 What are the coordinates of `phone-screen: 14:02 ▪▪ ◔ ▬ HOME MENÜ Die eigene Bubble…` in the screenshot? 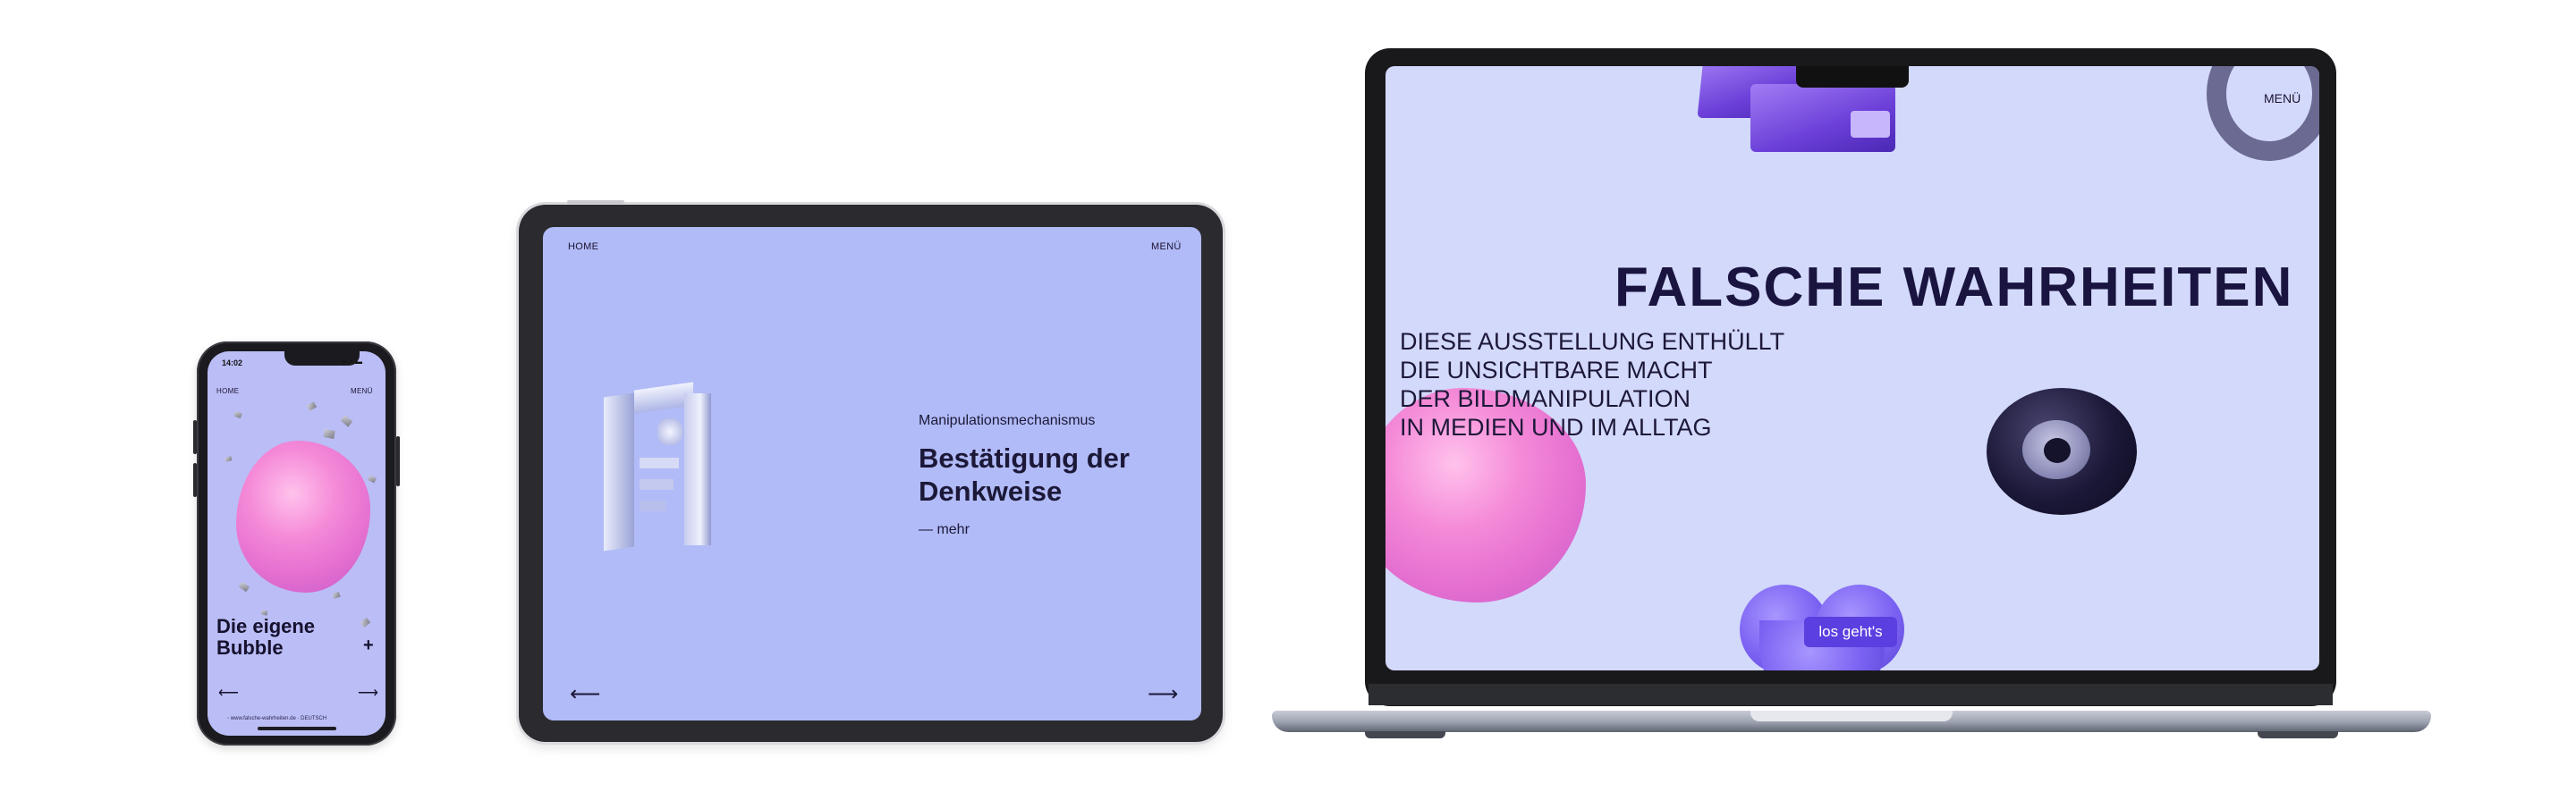 It's located at (297, 543).